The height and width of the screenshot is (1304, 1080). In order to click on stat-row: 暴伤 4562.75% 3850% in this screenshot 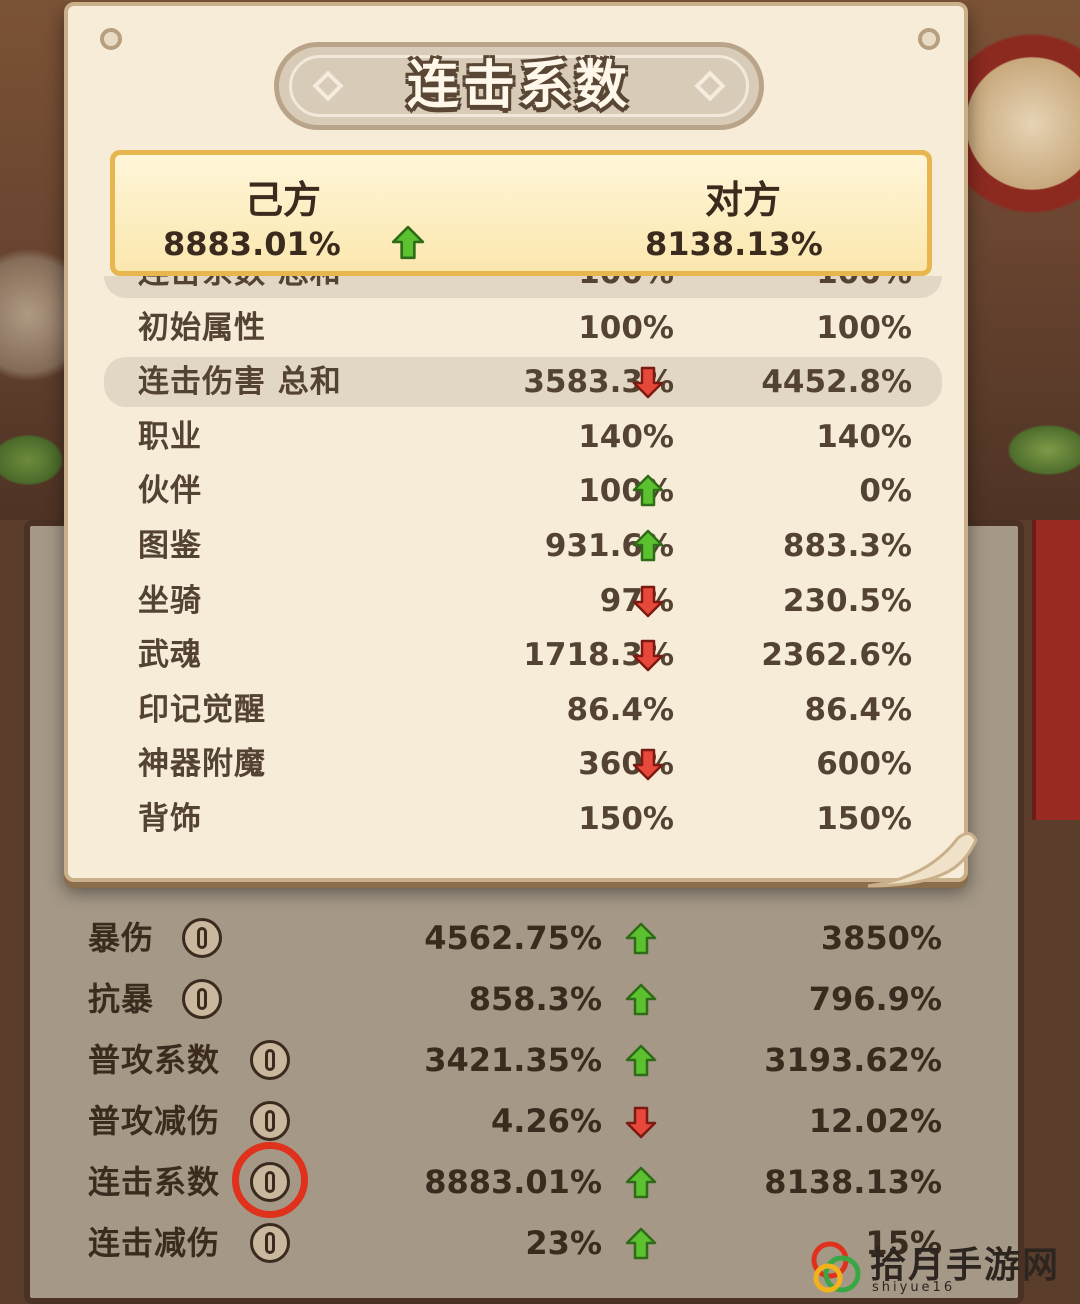, I will do `click(540, 938)`.